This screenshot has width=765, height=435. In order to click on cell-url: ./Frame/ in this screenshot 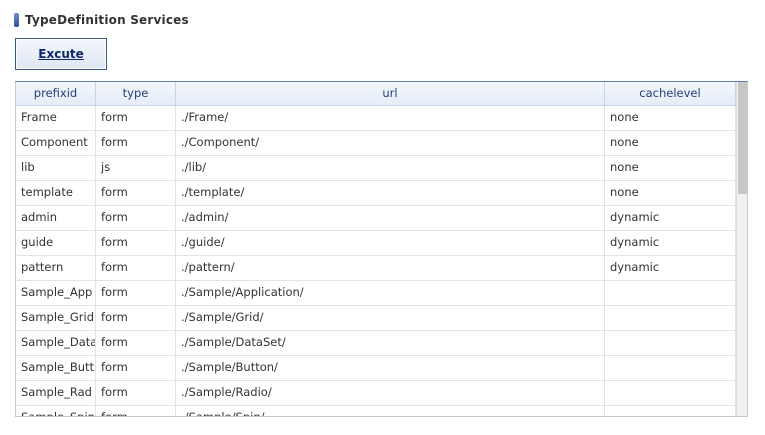, I will do `click(390, 118)`.